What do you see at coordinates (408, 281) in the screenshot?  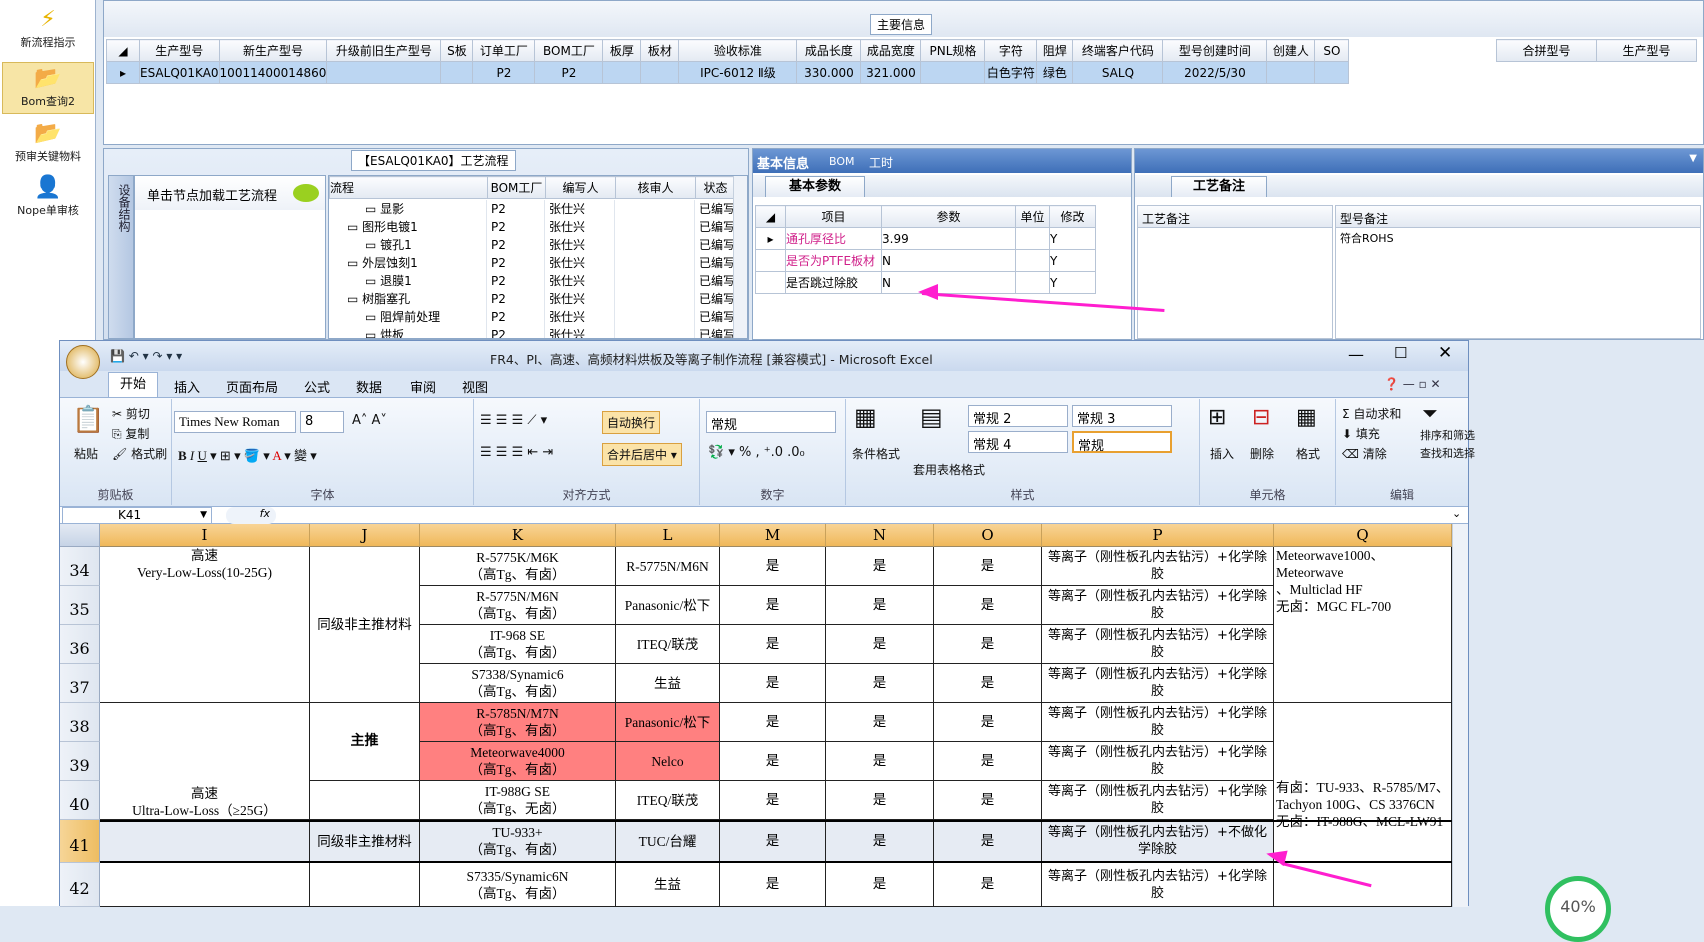 I see `tree-node: ▭ 退膜1` at bounding box center [408, 281].